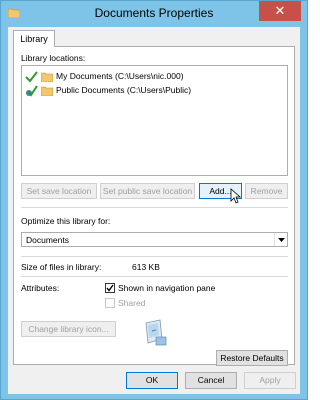  Describe the element at coordinates (236, 196) in the screenshot. I see `mouse-pointer-icon` at that location.